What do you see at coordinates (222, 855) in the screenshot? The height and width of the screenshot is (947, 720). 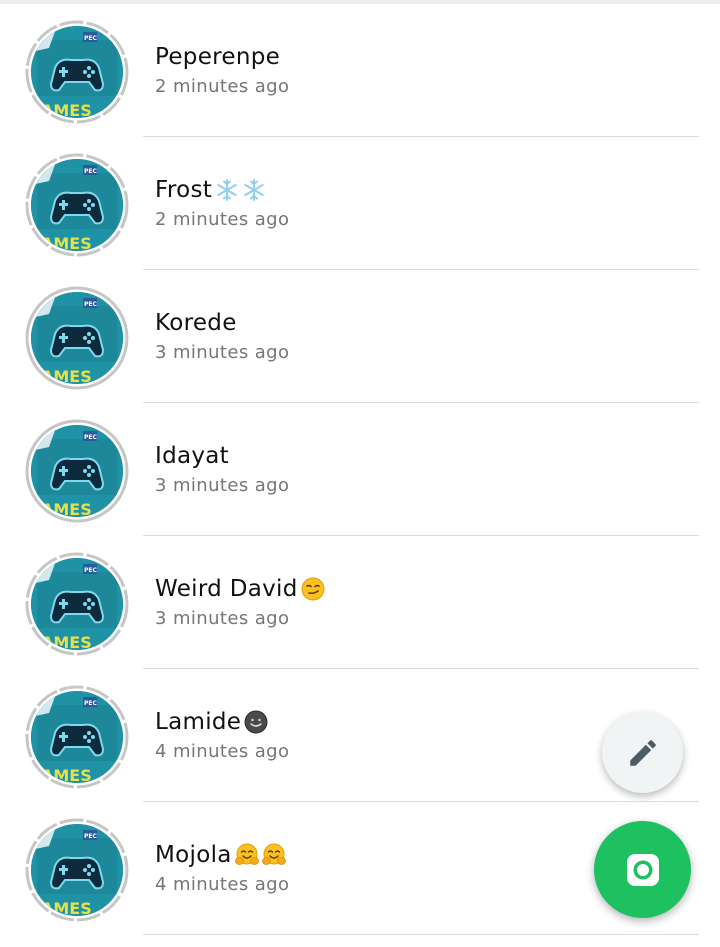 I see `contact-name: Mojola` at bounding box center [222, 855].